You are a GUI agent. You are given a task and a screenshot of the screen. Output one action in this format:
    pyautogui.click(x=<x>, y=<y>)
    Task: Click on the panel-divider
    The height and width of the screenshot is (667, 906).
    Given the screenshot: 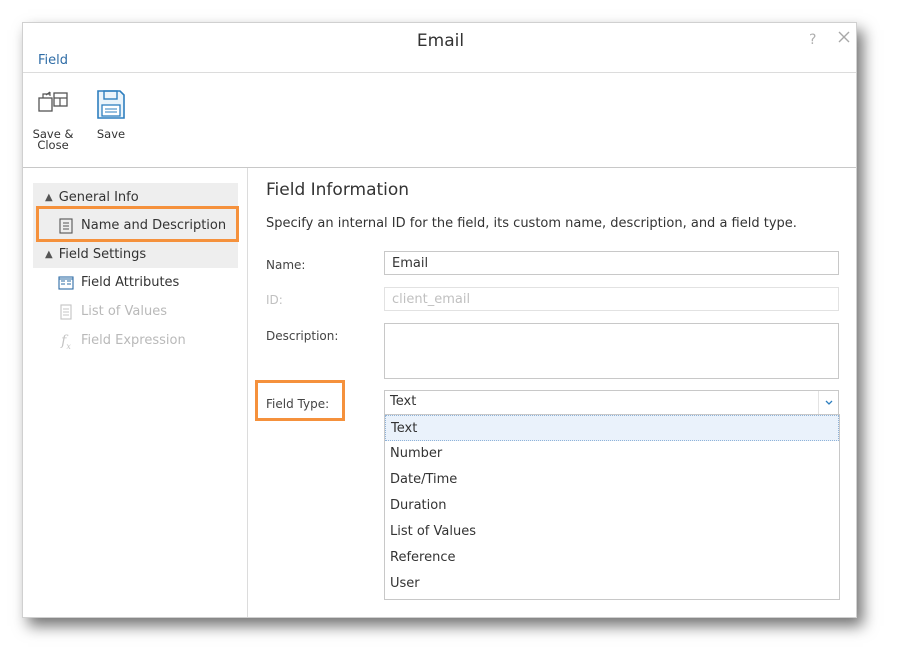 What is the action you would take?
    pyautogui.click(x=247, y=392)
    